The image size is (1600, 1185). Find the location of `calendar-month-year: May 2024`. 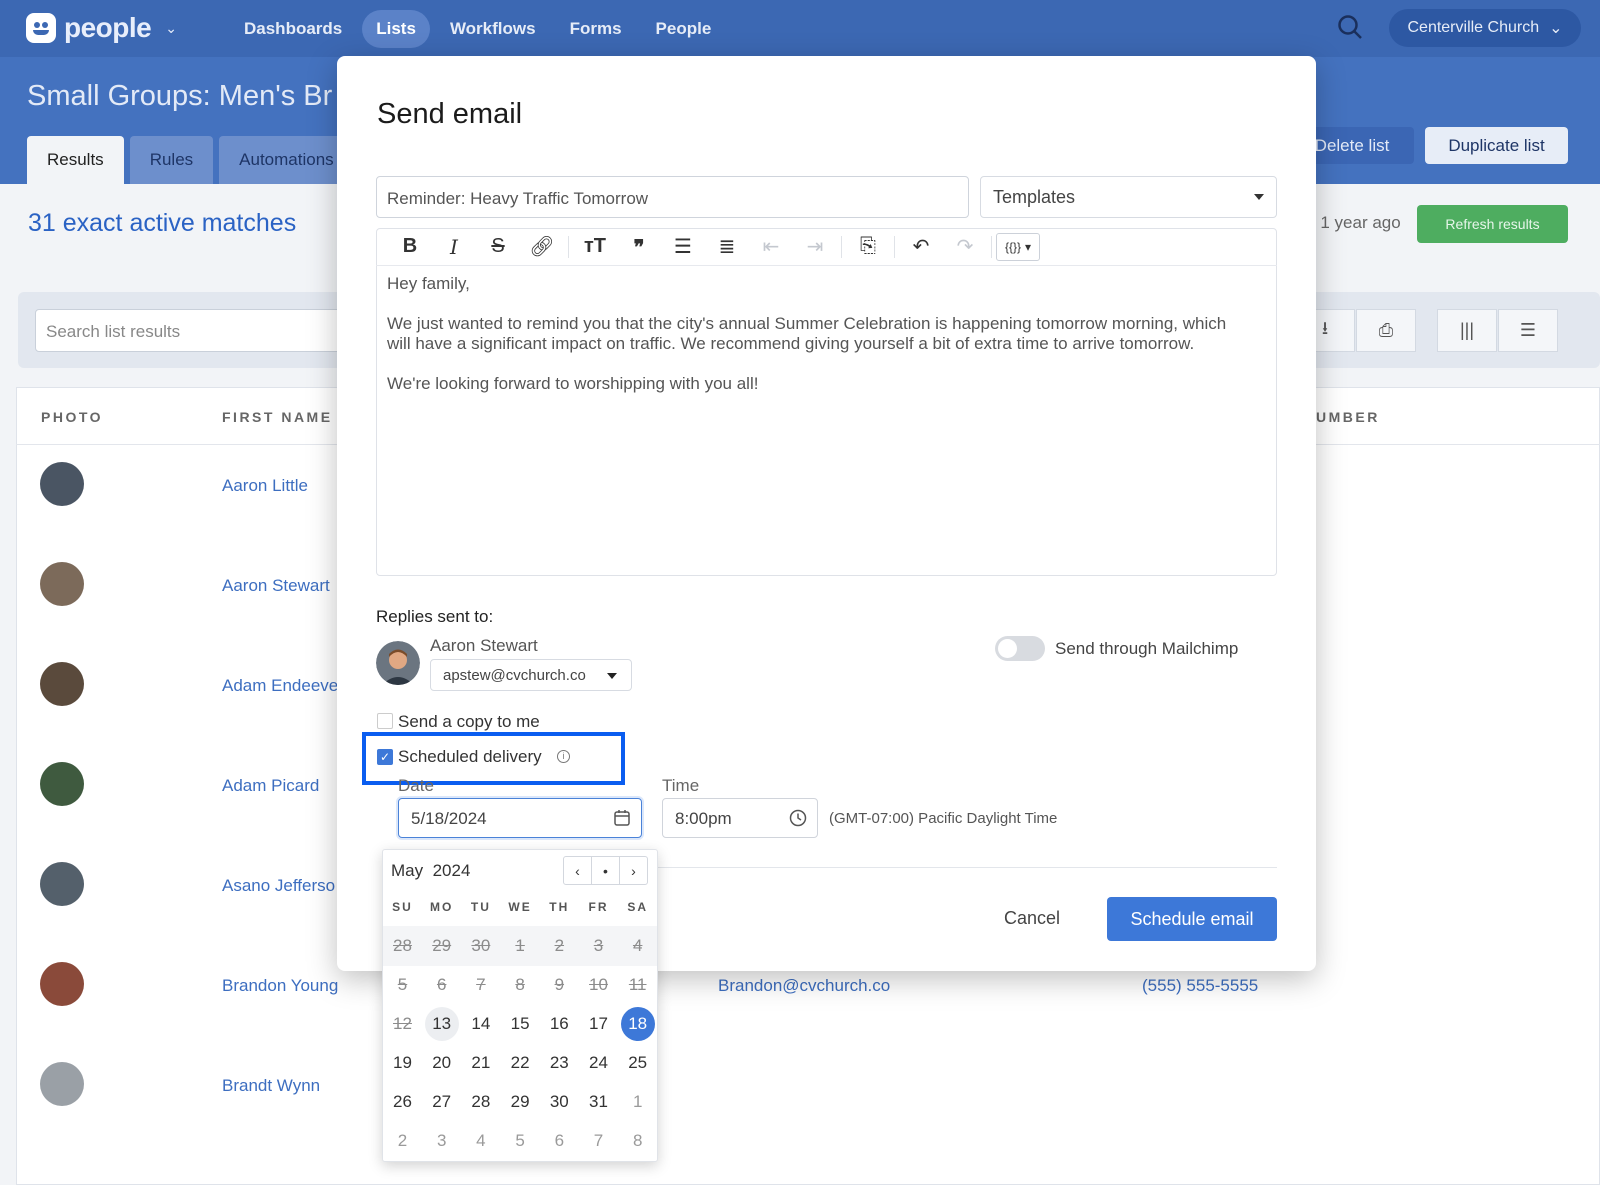

calendar-month-year: May 2024 is located at coordinates (430, 871).